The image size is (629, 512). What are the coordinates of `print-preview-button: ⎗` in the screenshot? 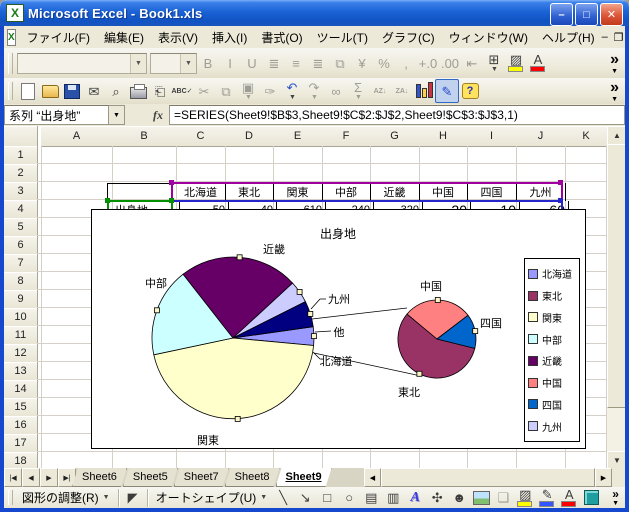 It's located at (160, 91).